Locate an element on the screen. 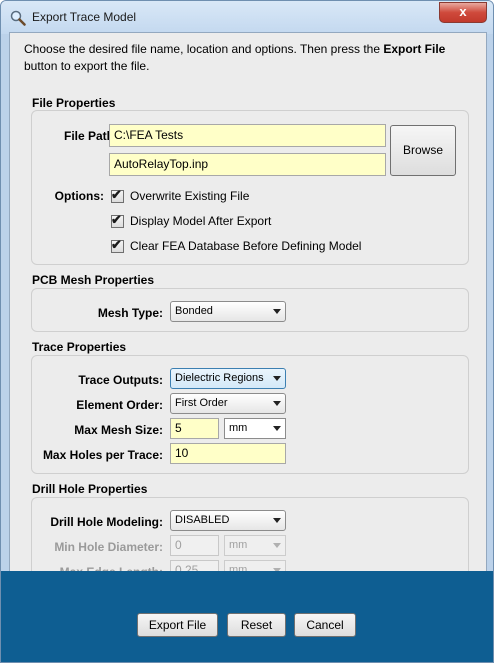 The width and height of the screenshot is (494, 663). close-button: x is located at coordinates (463, 12).